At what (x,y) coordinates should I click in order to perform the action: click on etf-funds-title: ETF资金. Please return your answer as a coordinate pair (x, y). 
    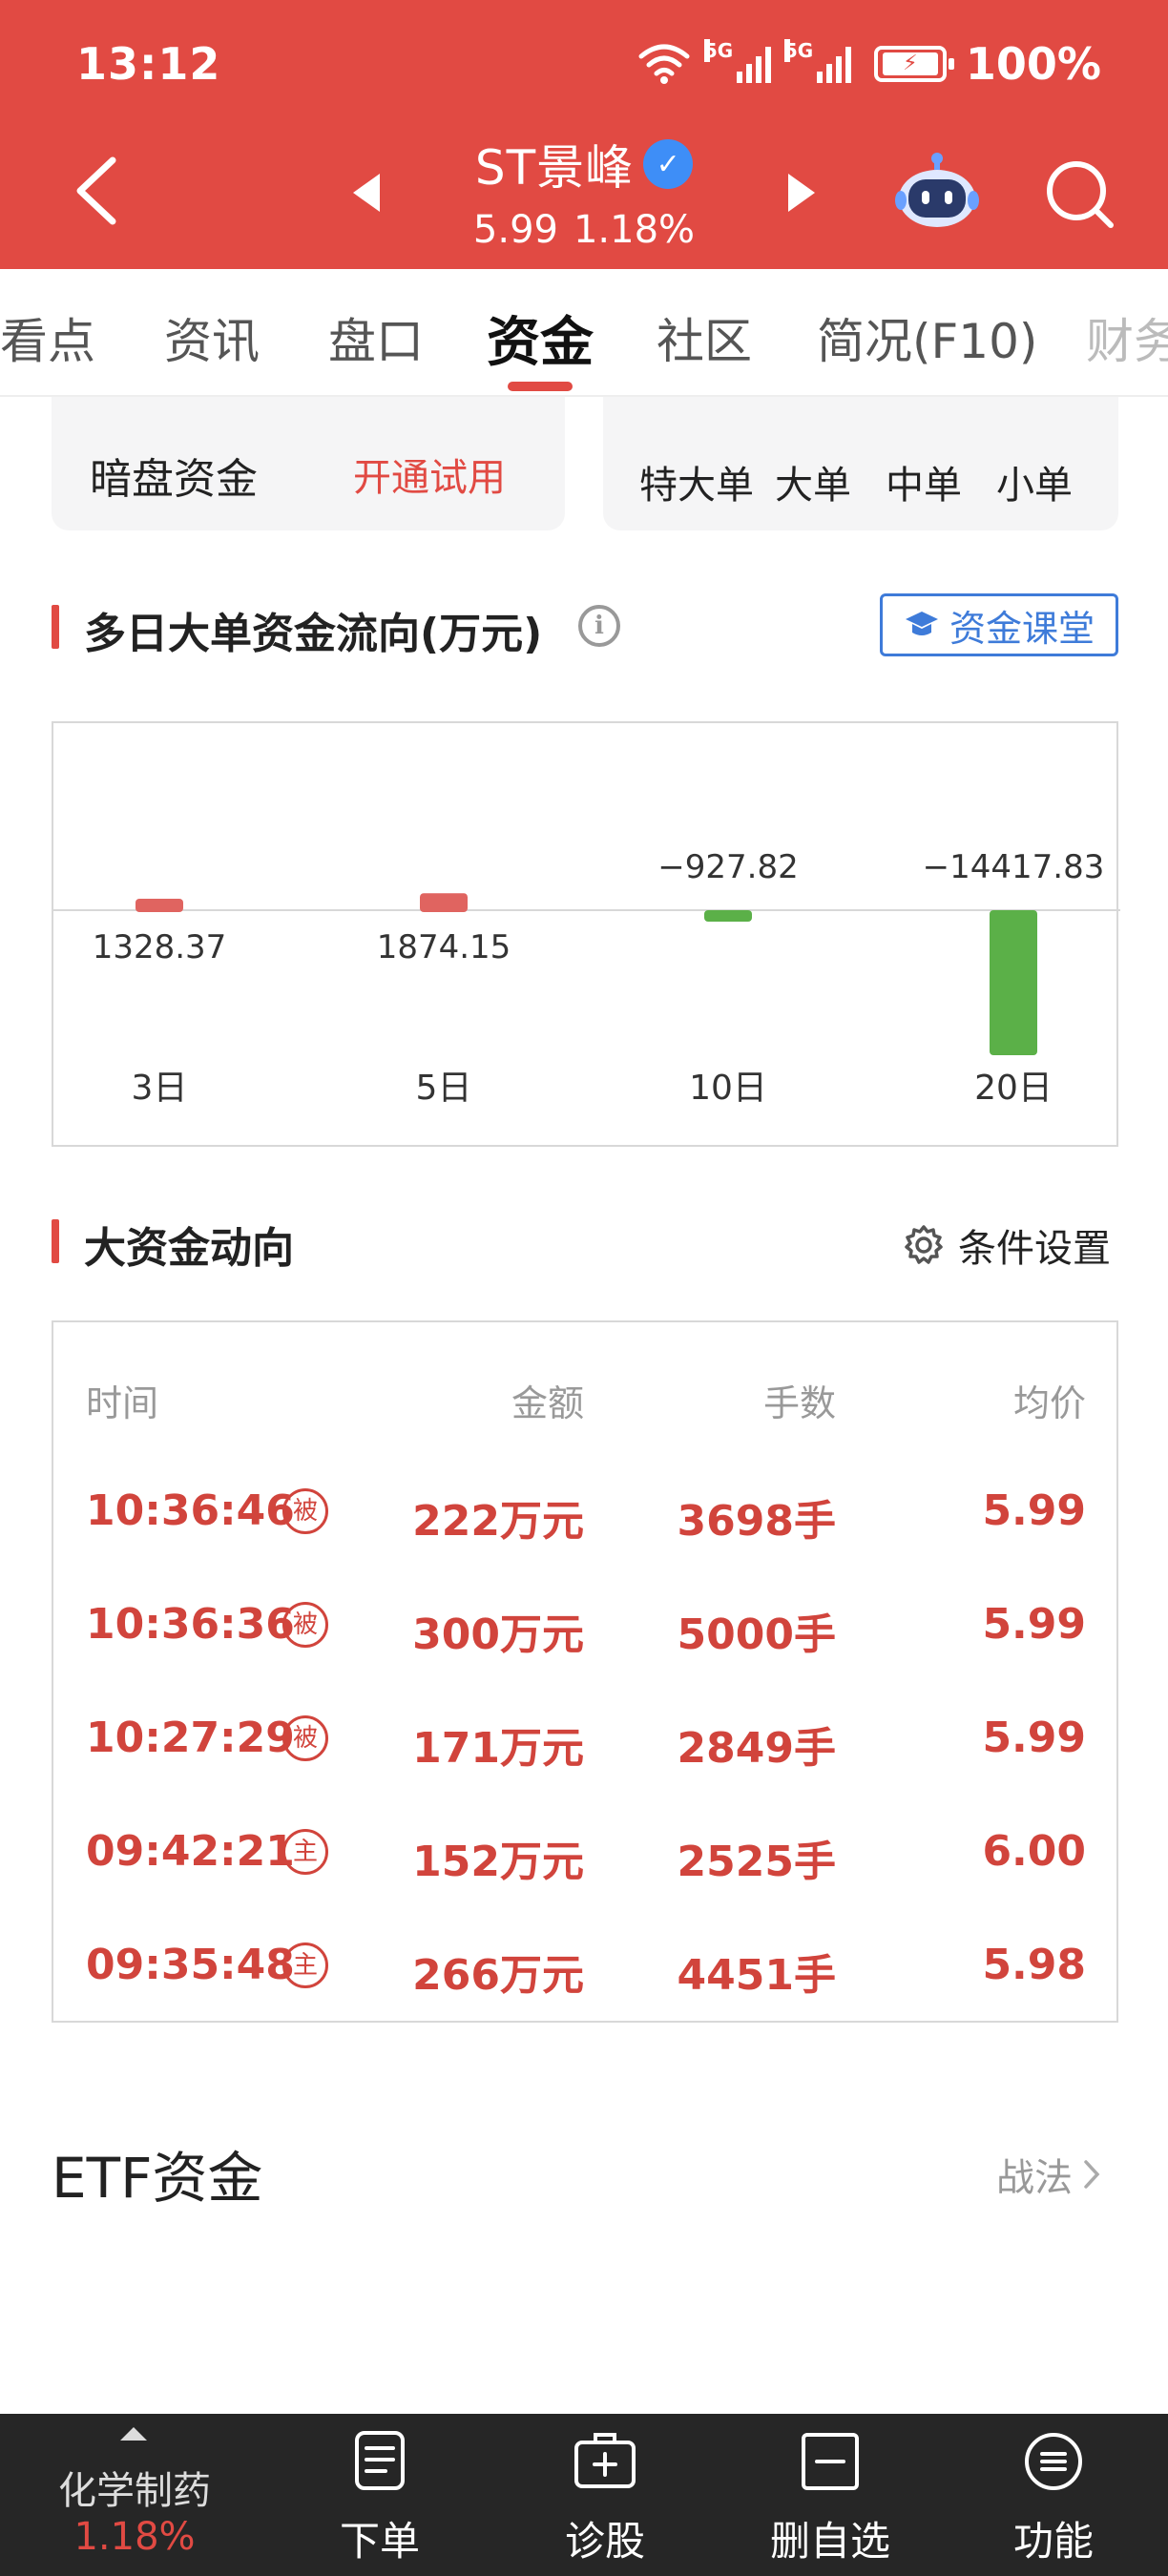
    Looking at the image, I should click on (157, 2178).